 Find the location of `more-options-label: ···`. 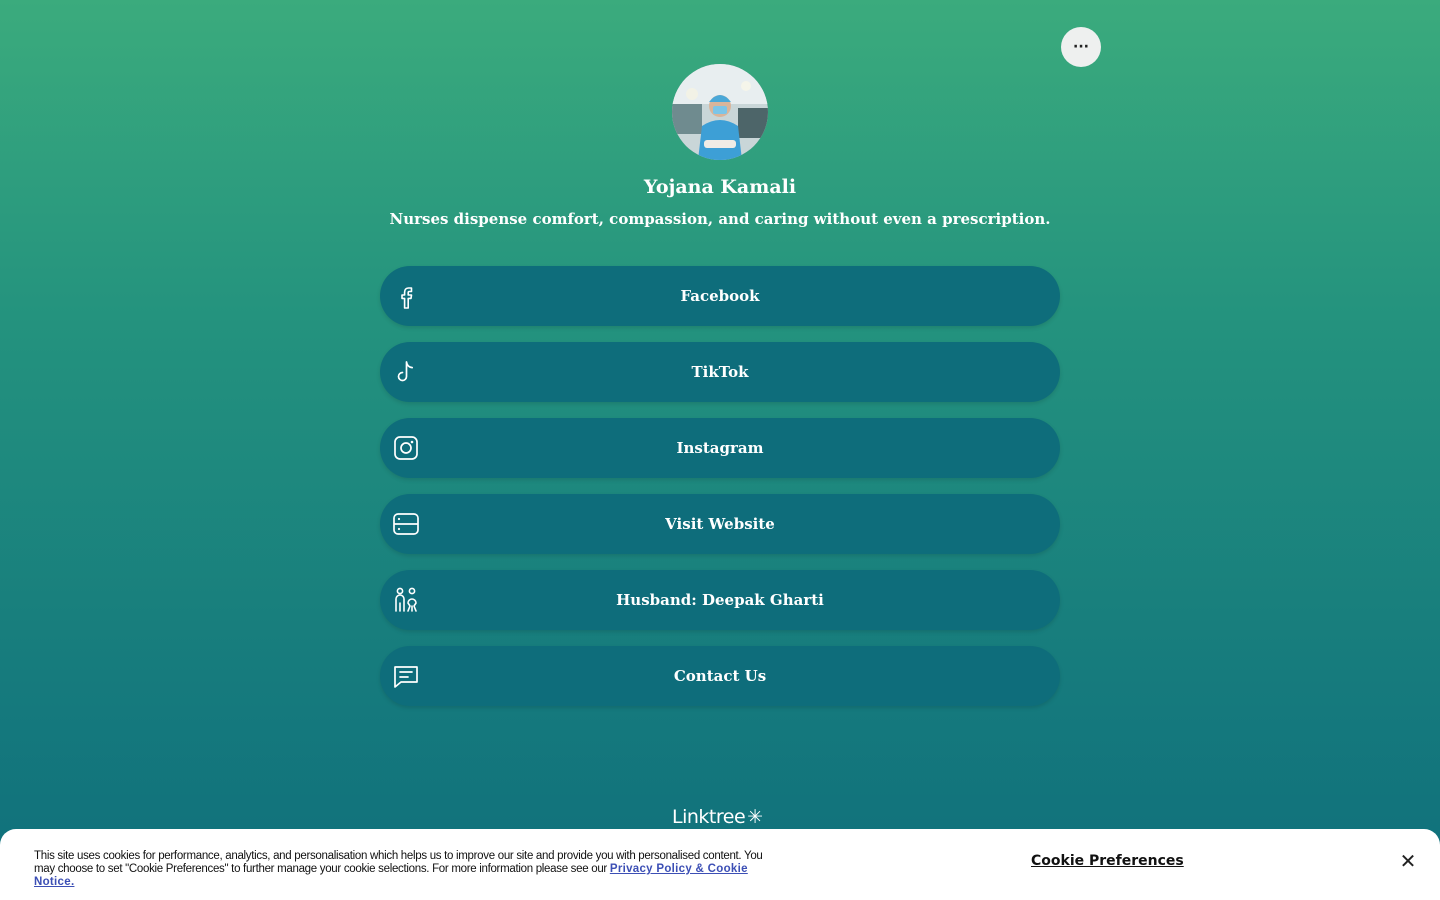

more-options-label: ··· is located at coordinates (1081, 47).